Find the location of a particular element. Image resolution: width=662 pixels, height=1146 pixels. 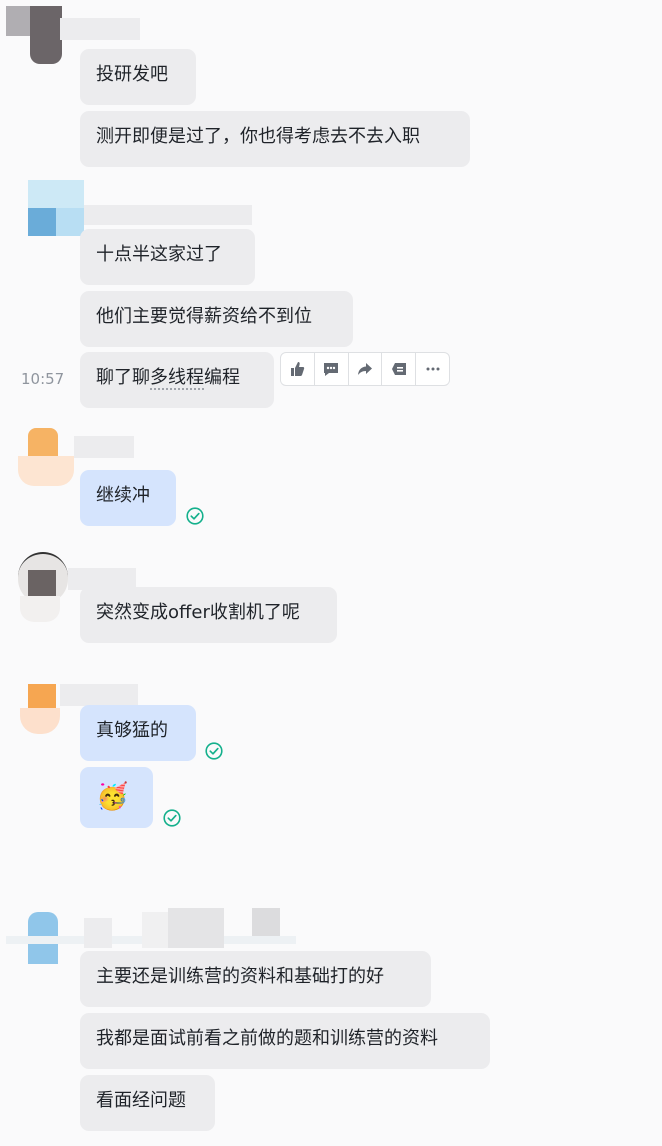

comment-icon is located at coordinates (332, 369).